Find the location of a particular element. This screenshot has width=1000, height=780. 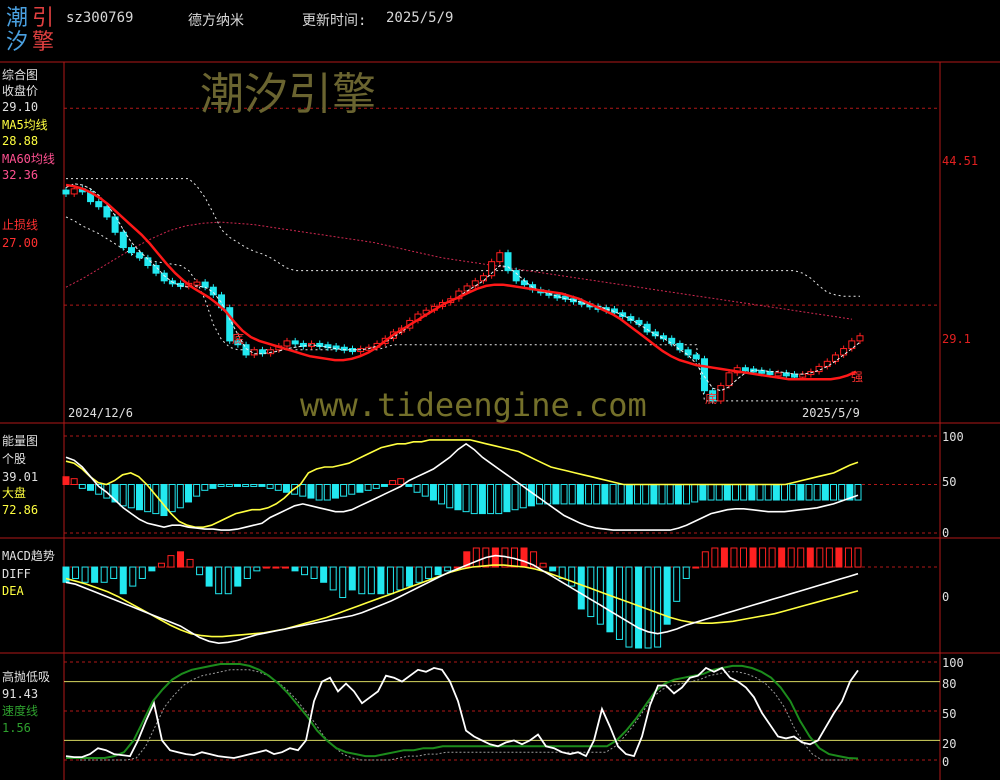

ma5-value: 28.88 is located at coordinates (20, 141).